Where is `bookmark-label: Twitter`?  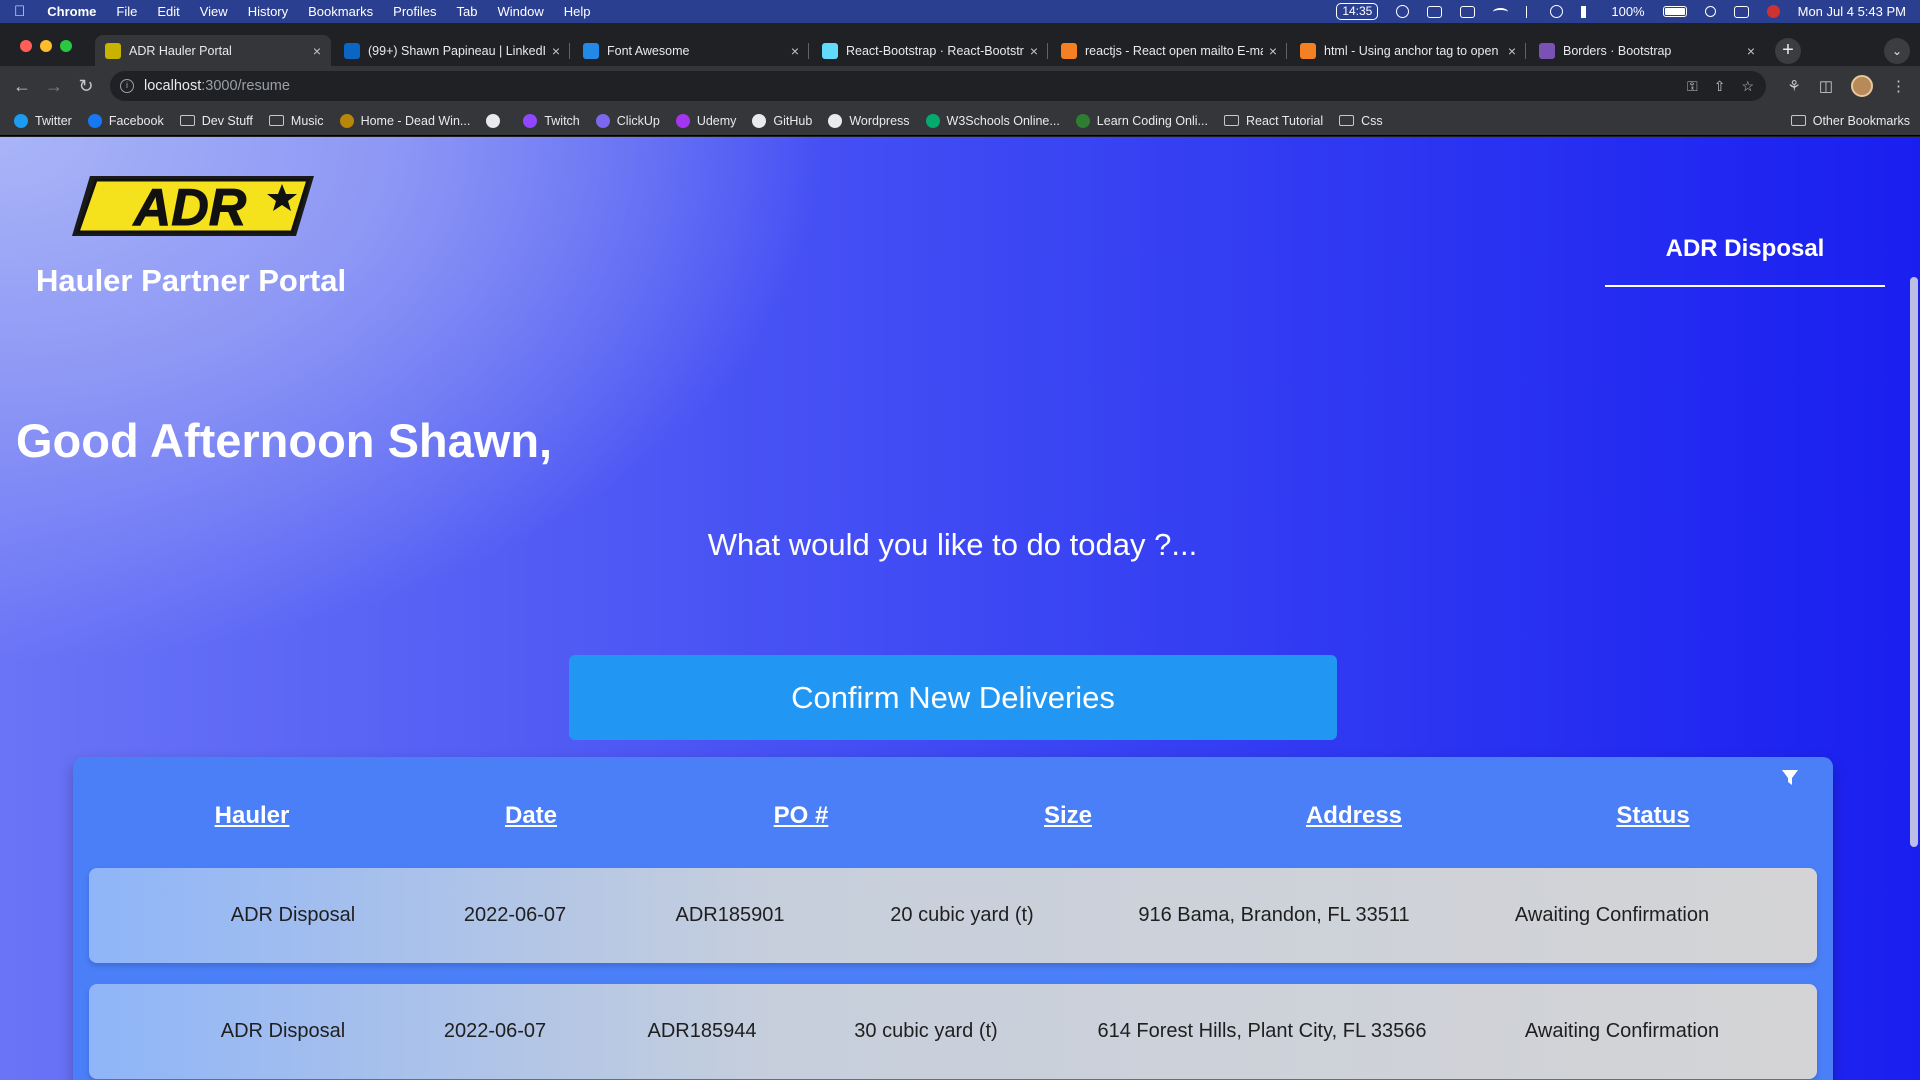
bookmark-label: Twitter is located at coordinates (53, 120).